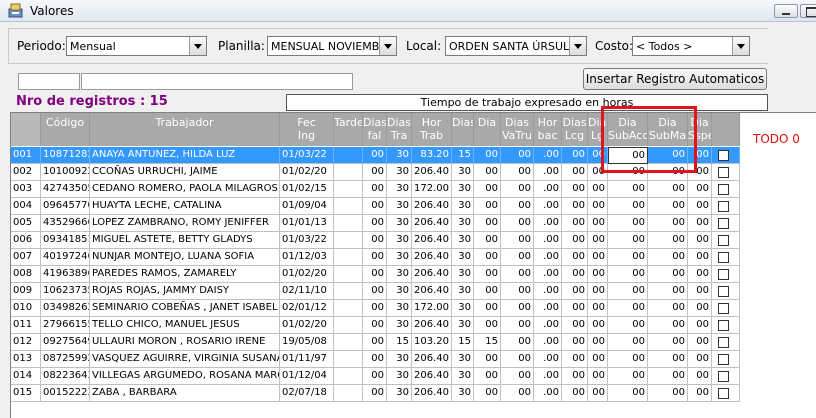  What do you see at coordinates (307, 393) in the screenshot?
I see `cell-fec: 02/07/18` at bounding box center [307, 393].